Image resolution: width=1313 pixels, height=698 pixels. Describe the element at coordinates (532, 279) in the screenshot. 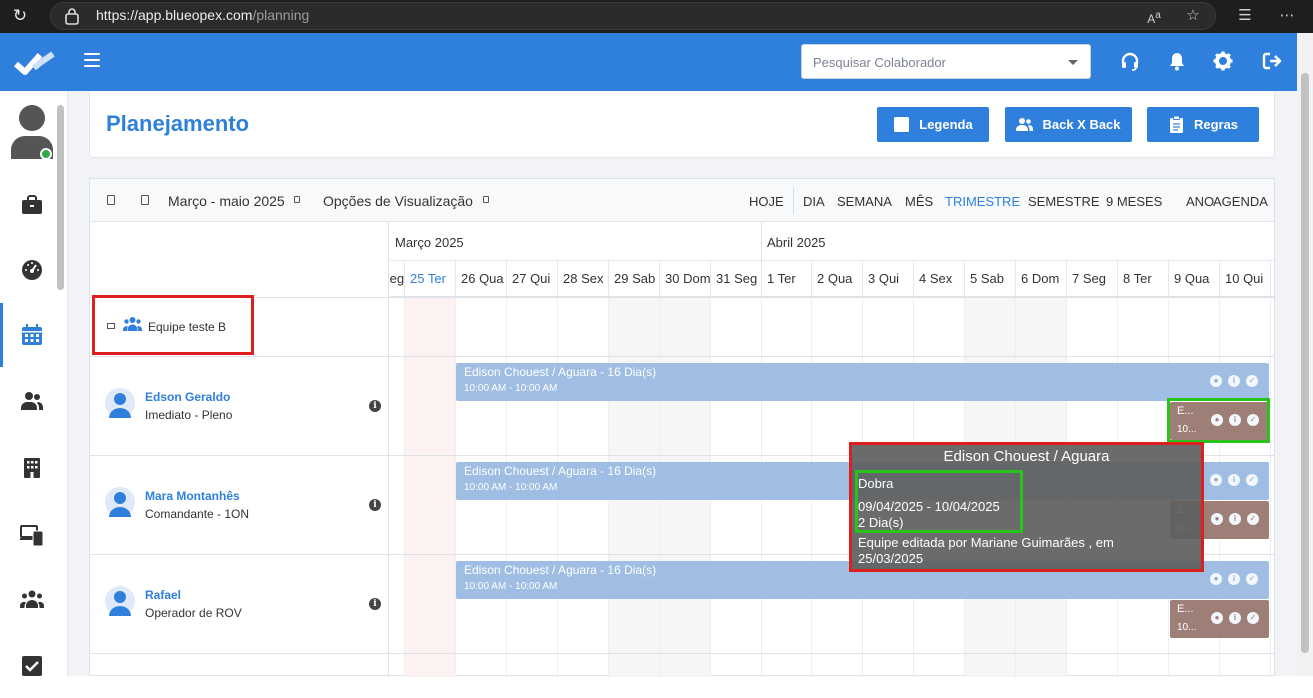

I see `day-header: 27 Qui` at that location.